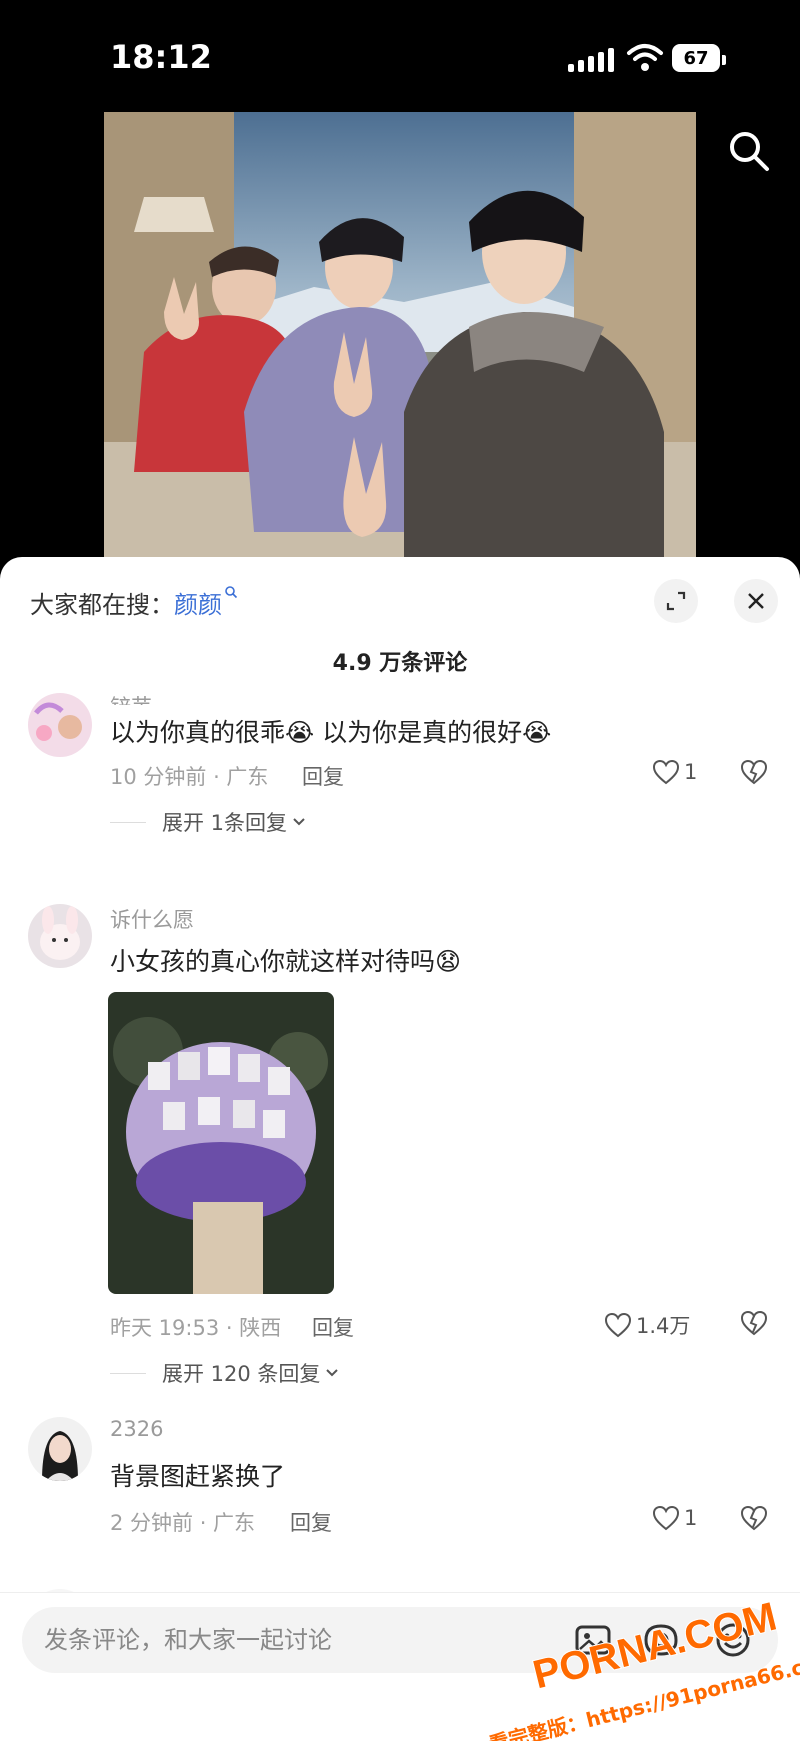 This screenshot has width=800, height=1741. What do you see at coordinates (189, 777) in the screenshot?
I see `comment-meta: 10 分钟前 · 广东` at bounding box center [189, 777].